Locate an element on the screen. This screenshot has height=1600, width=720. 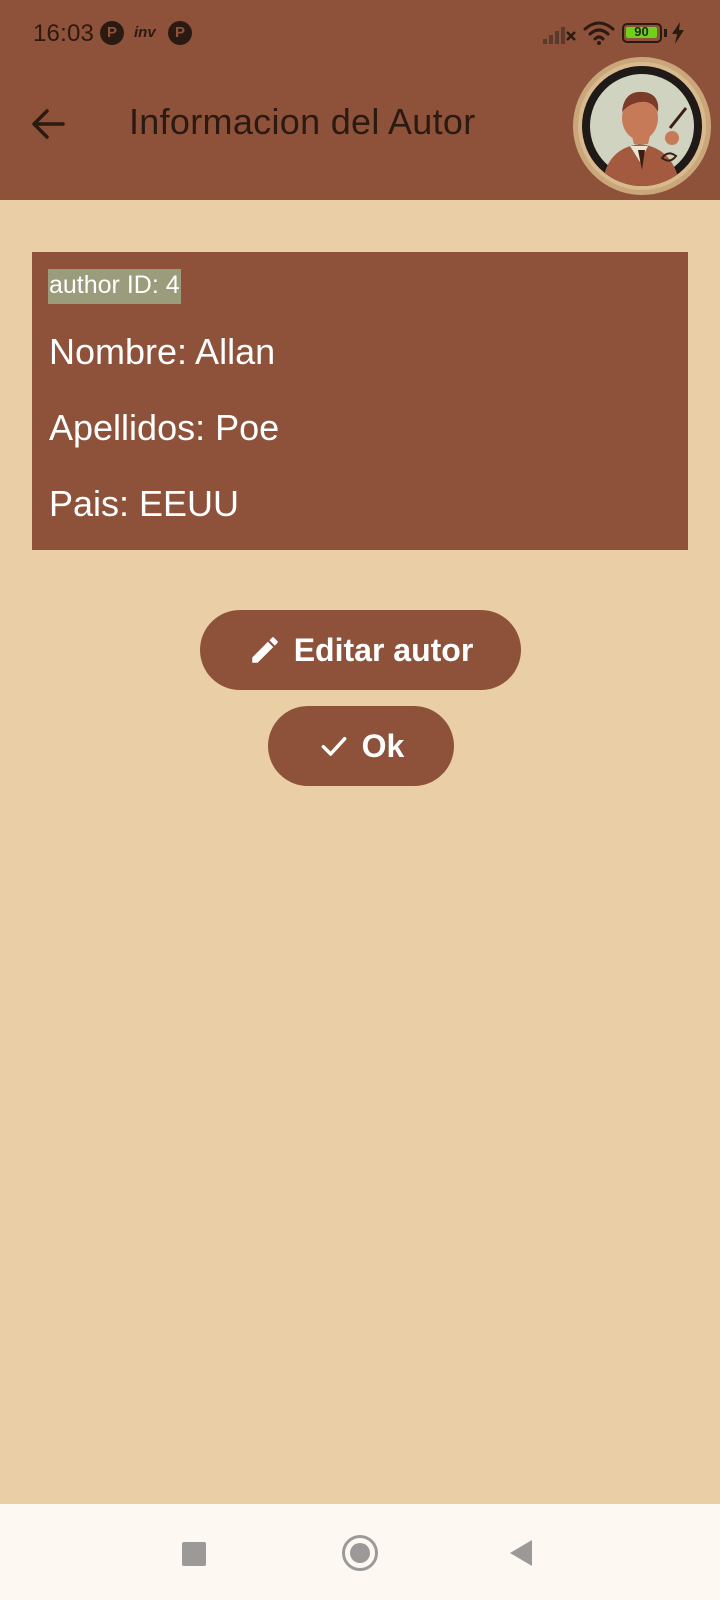
page-title: Informacion del Autor is located at coordinates (302, 121).